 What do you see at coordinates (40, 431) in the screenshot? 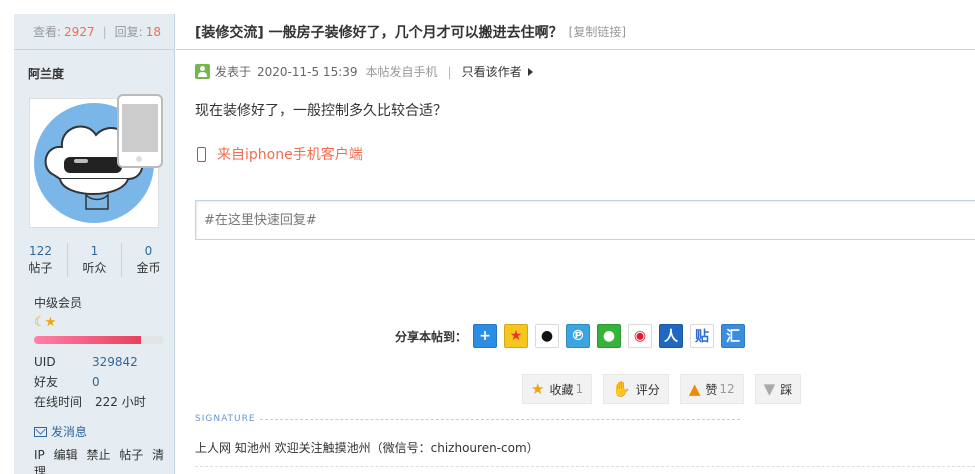
I see `envelope-icon` at bounding box center [40, 431].